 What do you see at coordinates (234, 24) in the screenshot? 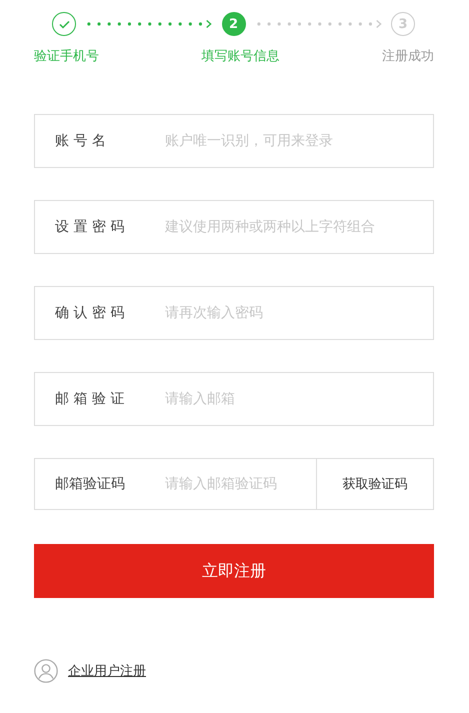
I see `step-circle: 2` at bounding box center [234, 24].